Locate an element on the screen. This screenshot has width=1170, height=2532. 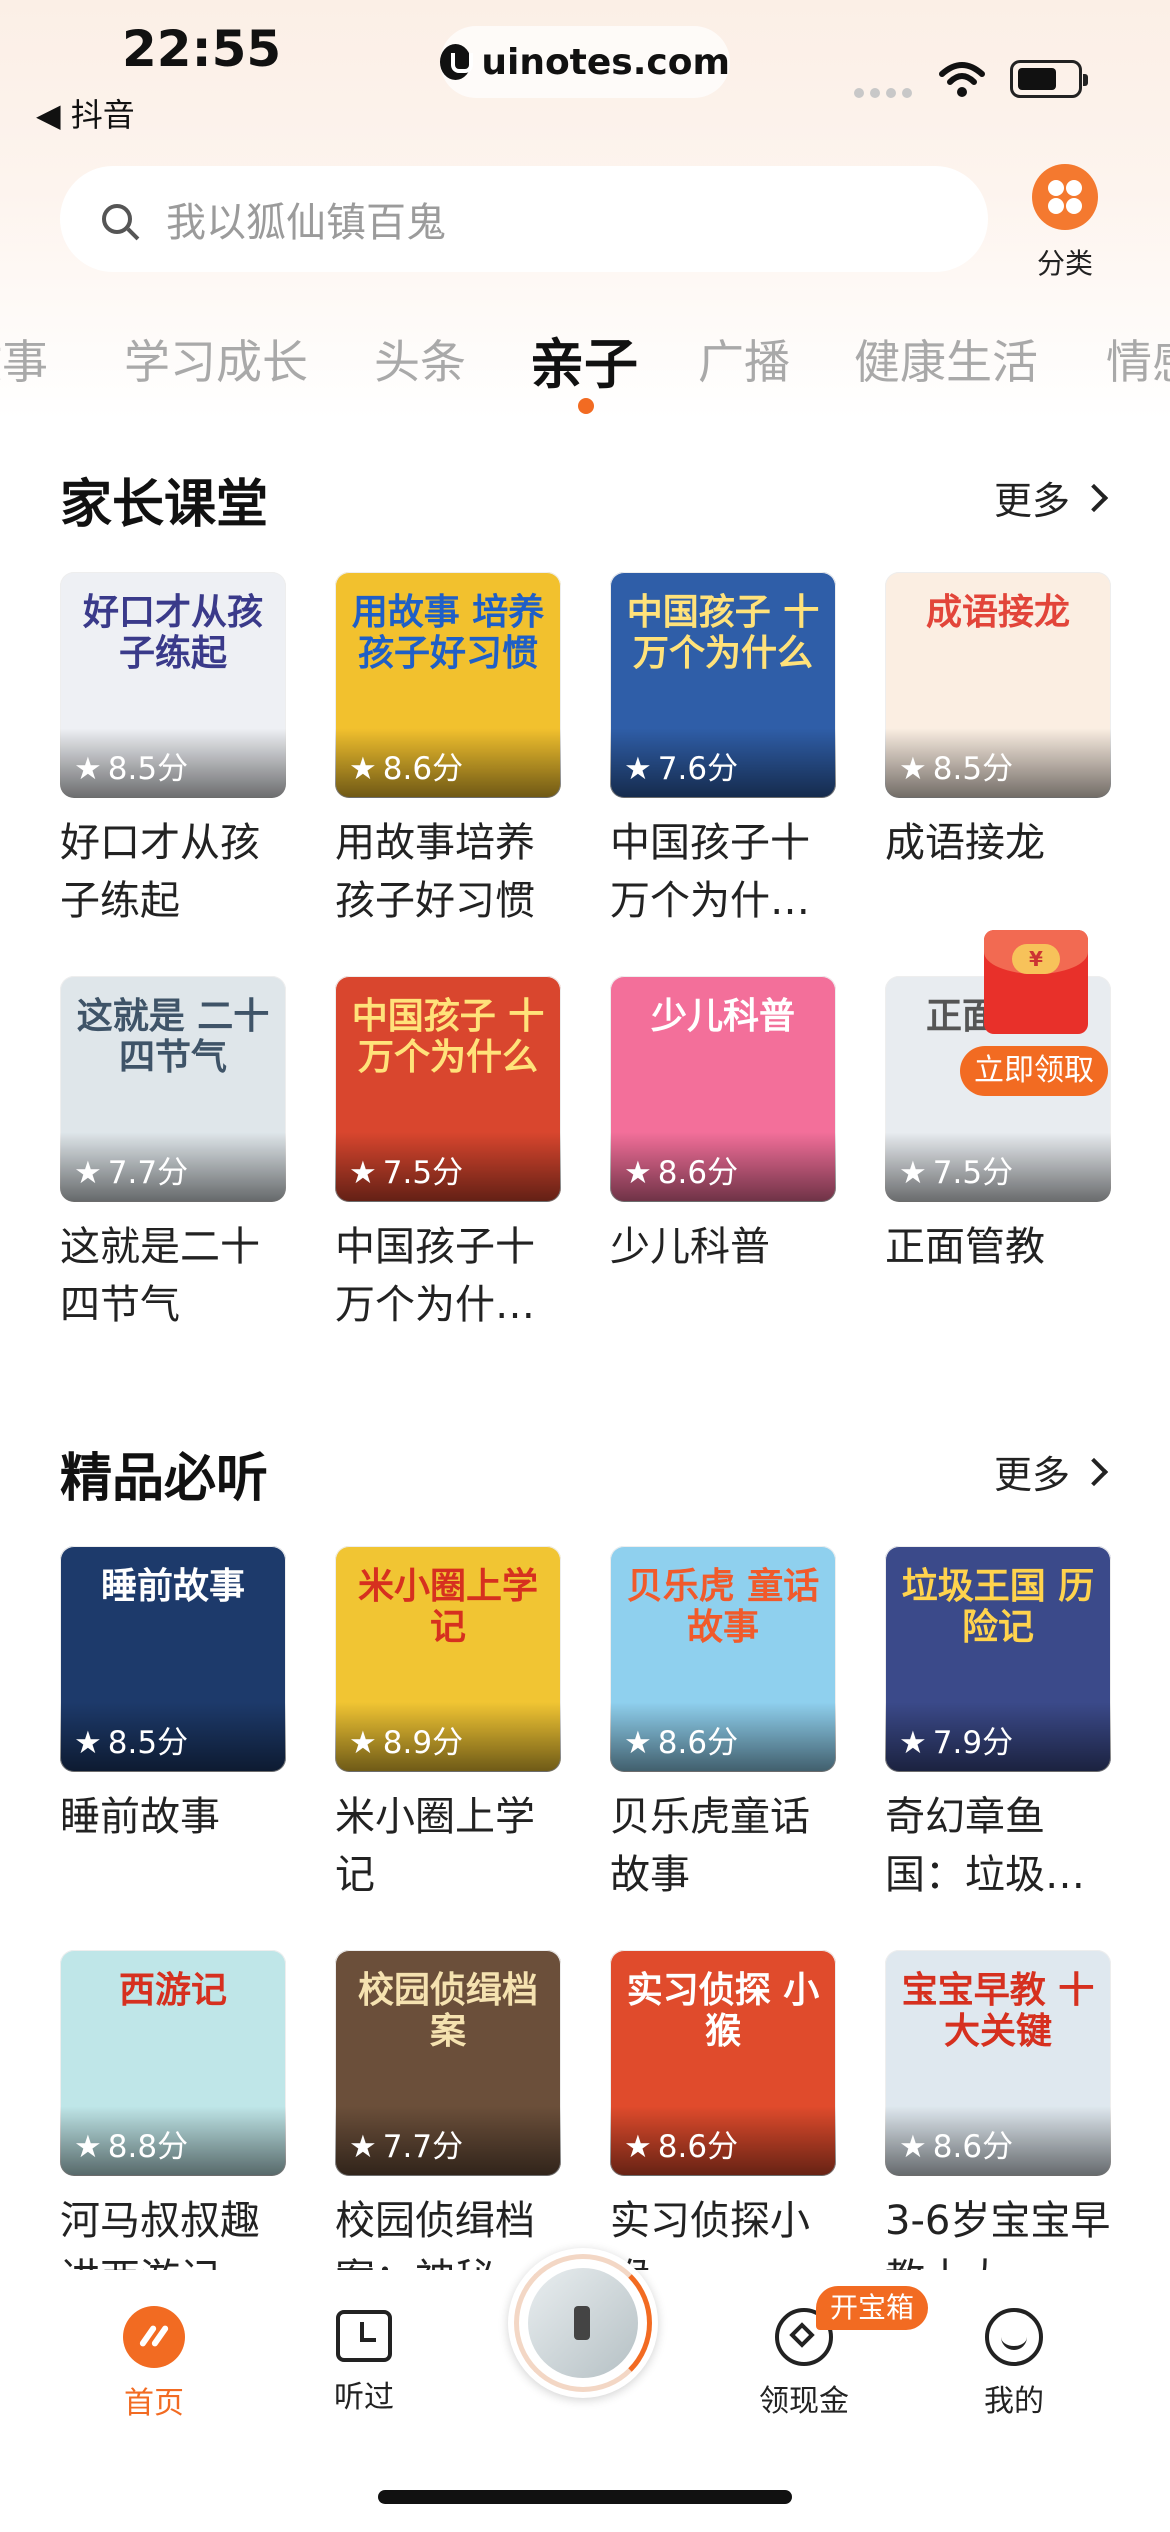
rating-value: 8.9分 is located at coordinates (406, 1739).